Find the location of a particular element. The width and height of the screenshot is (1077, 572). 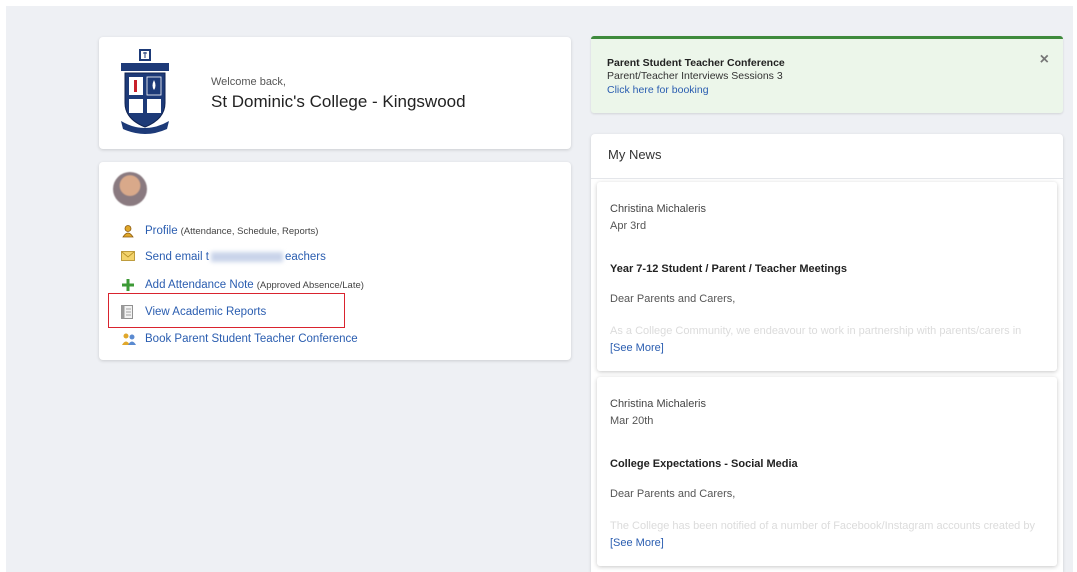

plus-icon is located at coordinates (129, 285).